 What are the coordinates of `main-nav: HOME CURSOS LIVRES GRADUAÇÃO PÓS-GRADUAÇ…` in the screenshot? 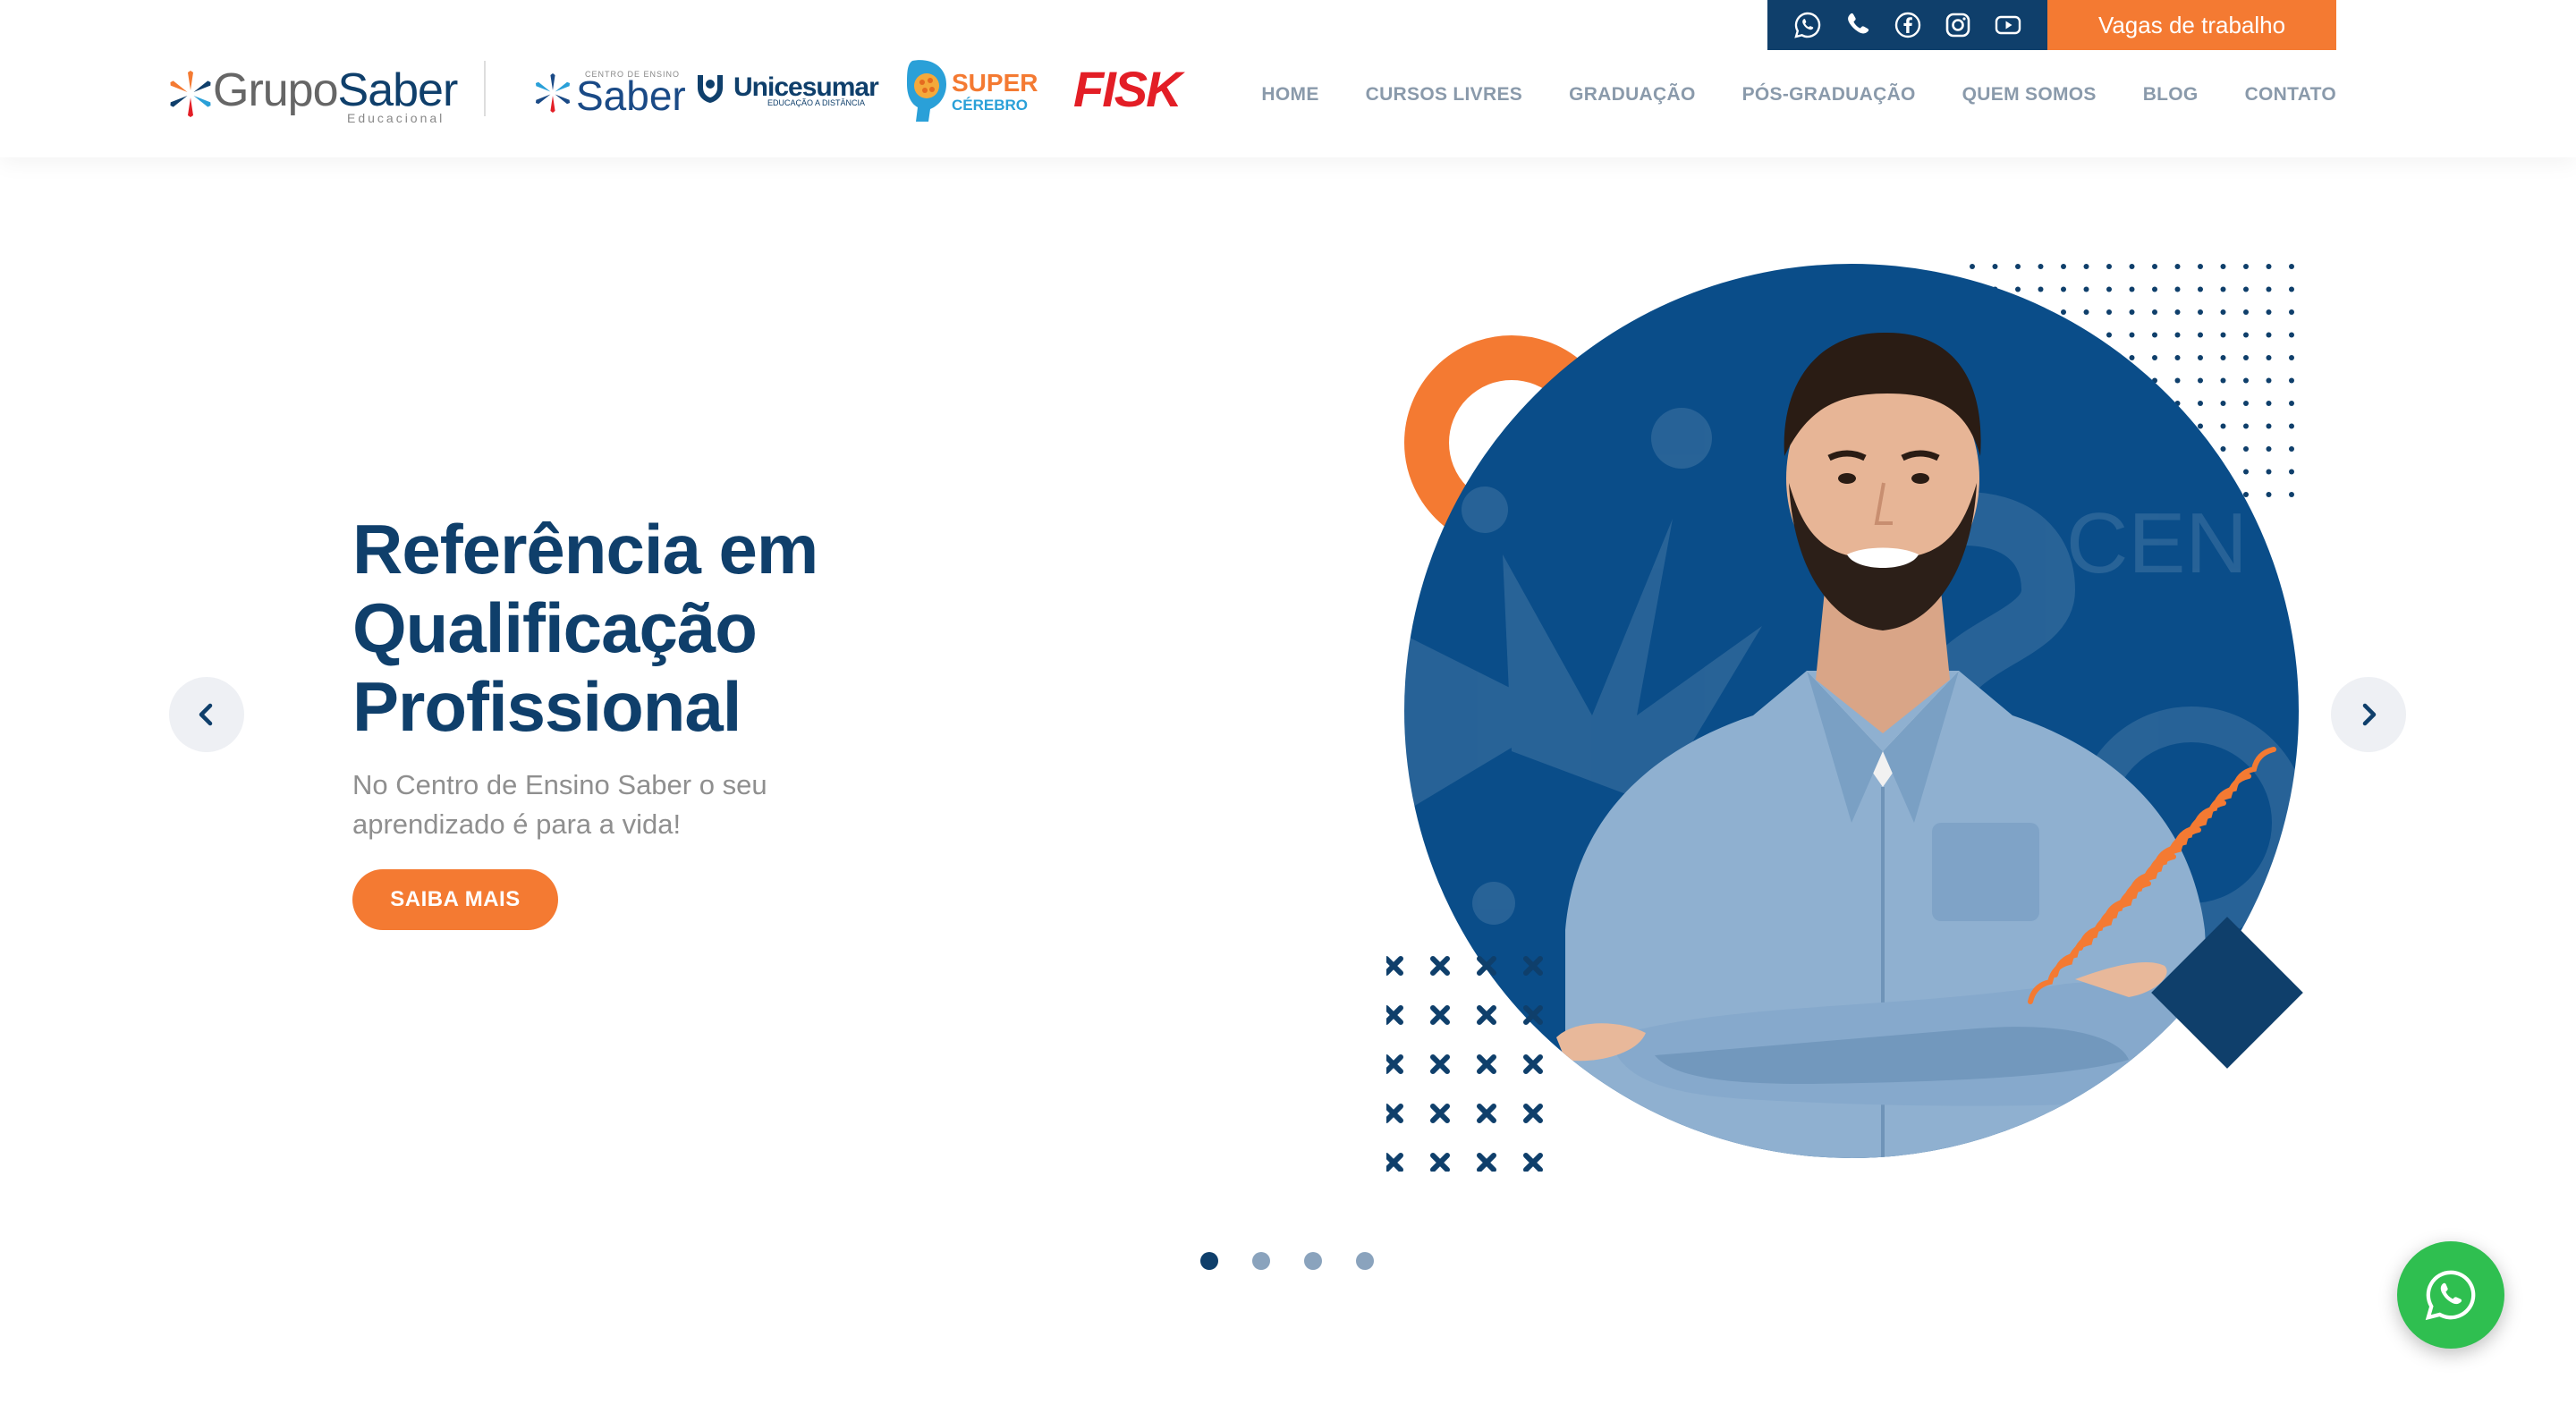 It's located at (1798, 95).